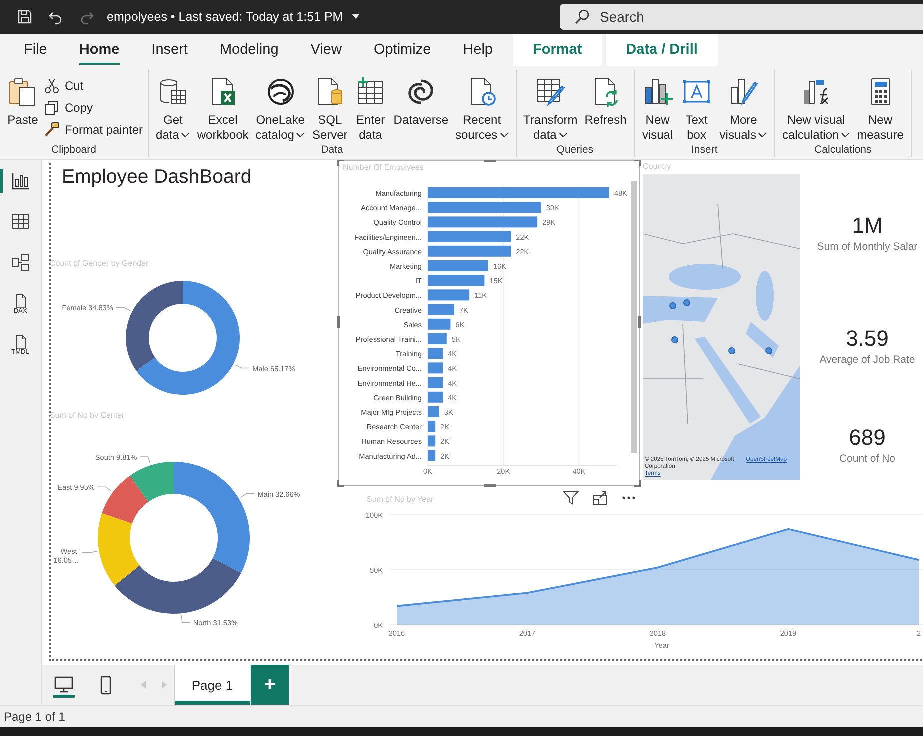 The width and height of the screenshot is (923, 736). I want to click on phone-icon, so click(106, 685).